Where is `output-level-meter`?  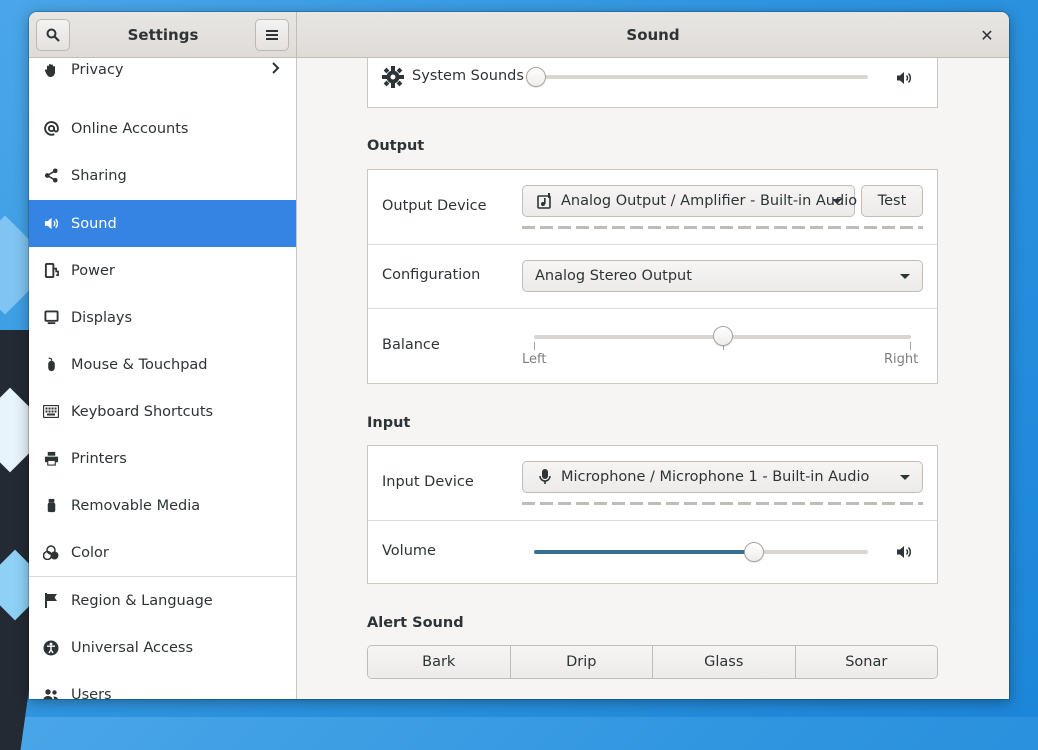 output-level-meter is located at coordinates (722, 227).